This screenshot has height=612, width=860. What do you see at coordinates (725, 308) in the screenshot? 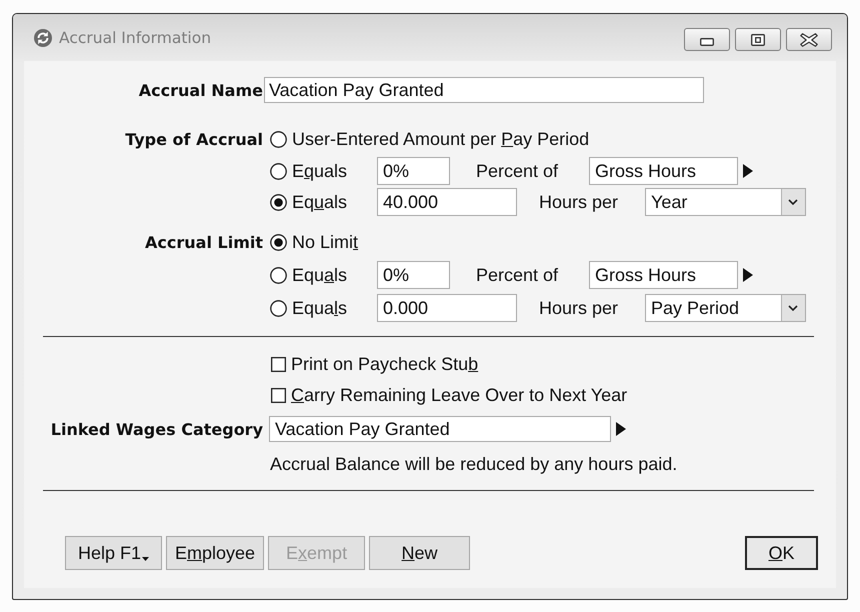
I see `dropdown: Pay Period` at bounding box center [725, 308].